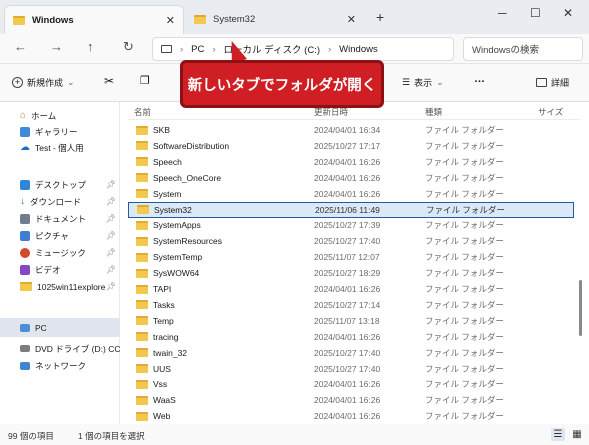 This screenshot has width=589, height=445. What do you see at coordinates (351, 130) in the screenshot?
I see `file-row: SKB 2024/04/01 16:34 ファイル フォルダー` at bounding box center [351, 130].